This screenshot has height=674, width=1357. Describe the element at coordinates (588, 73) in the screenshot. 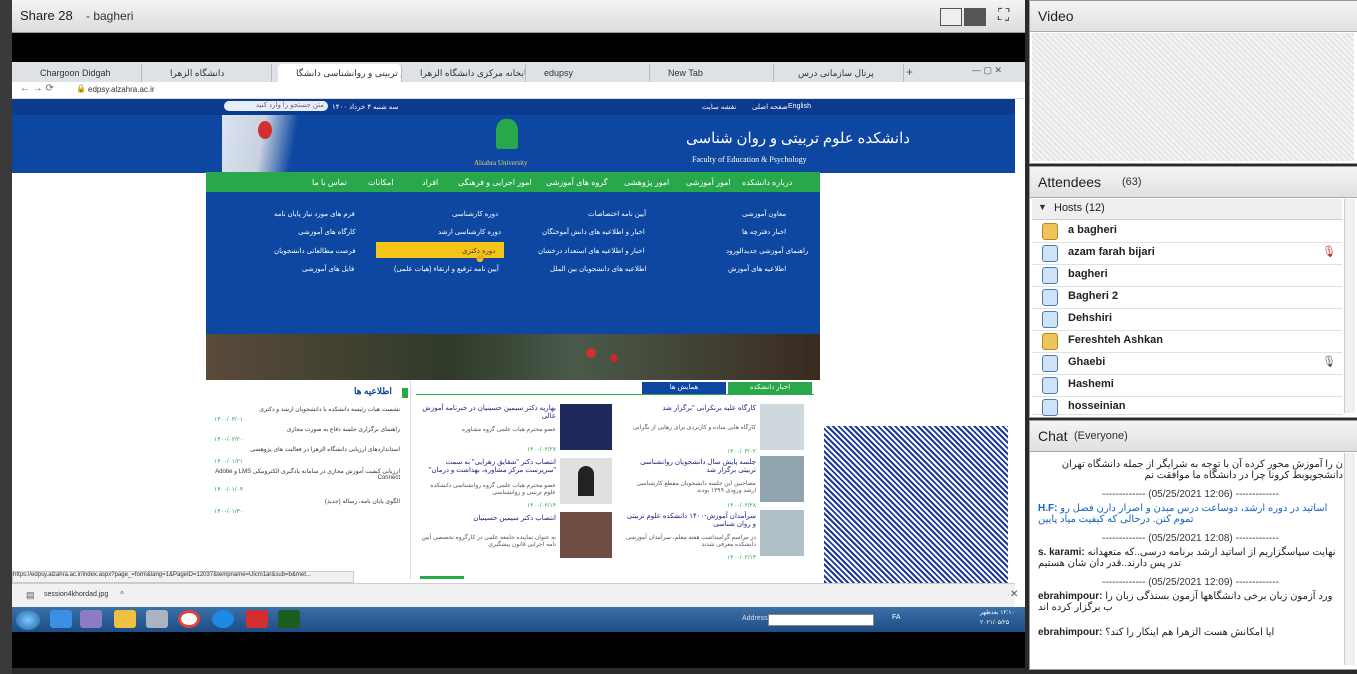

I see `browser-tab: edupsy` at that location.